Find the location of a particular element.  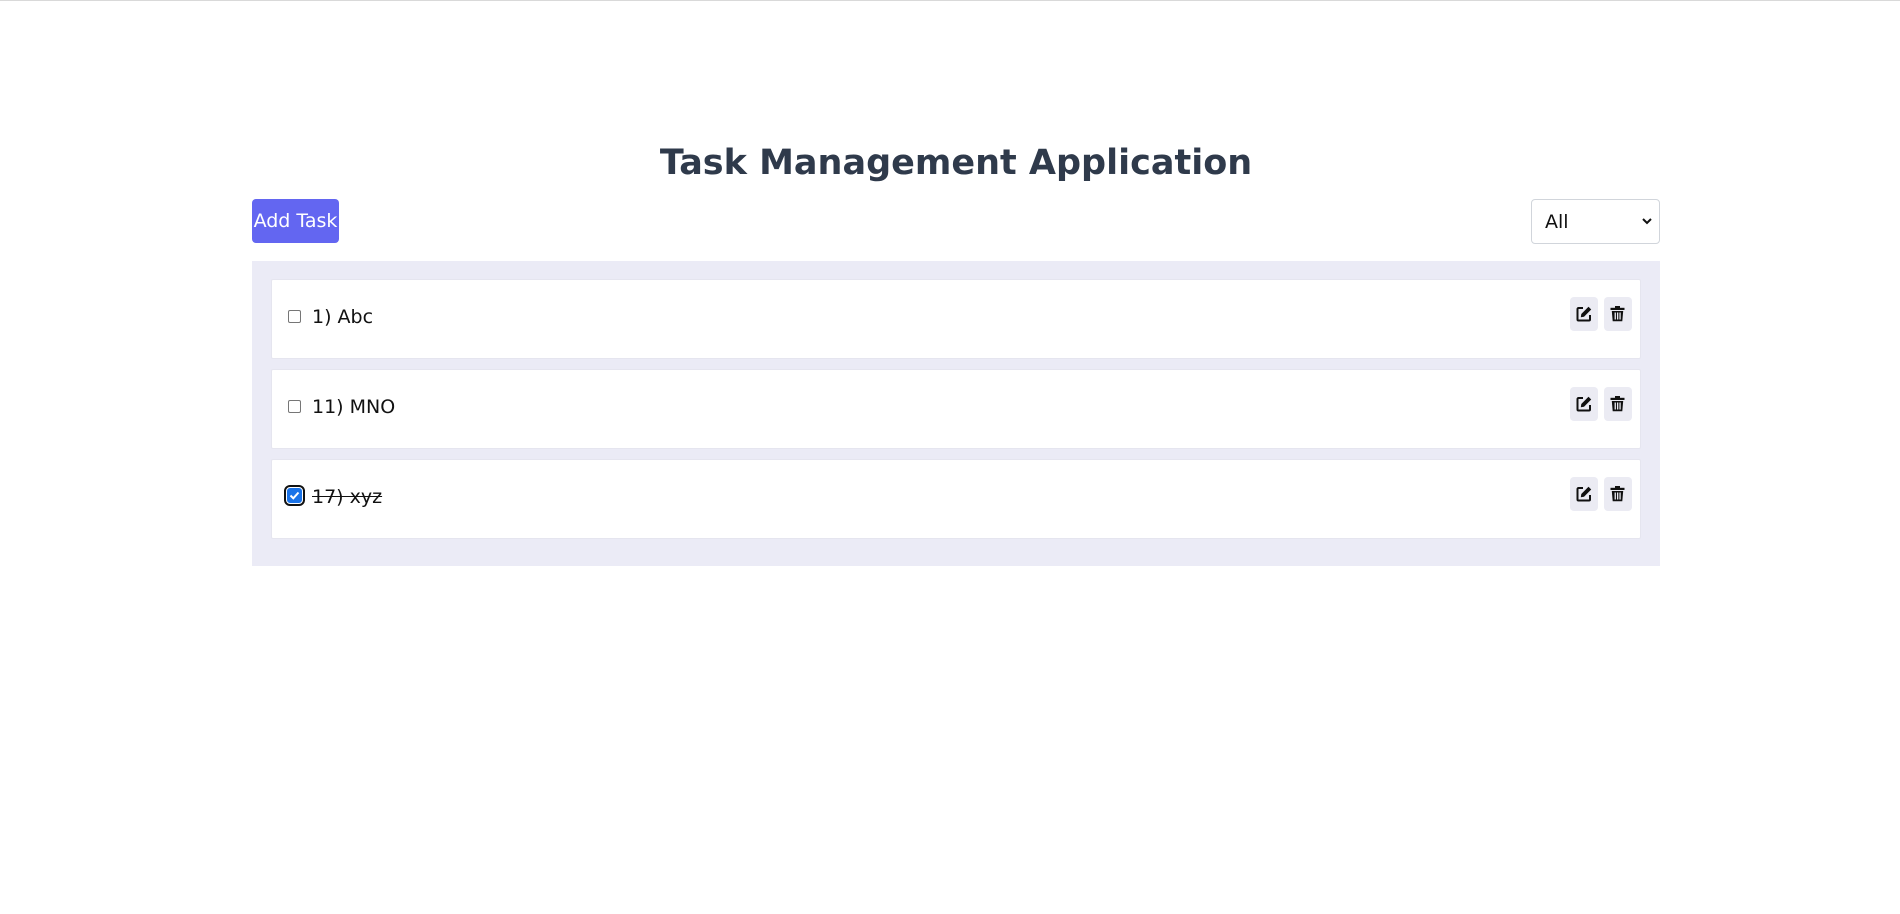

task-item: 11) MNO is located at coordinates (956, 409).